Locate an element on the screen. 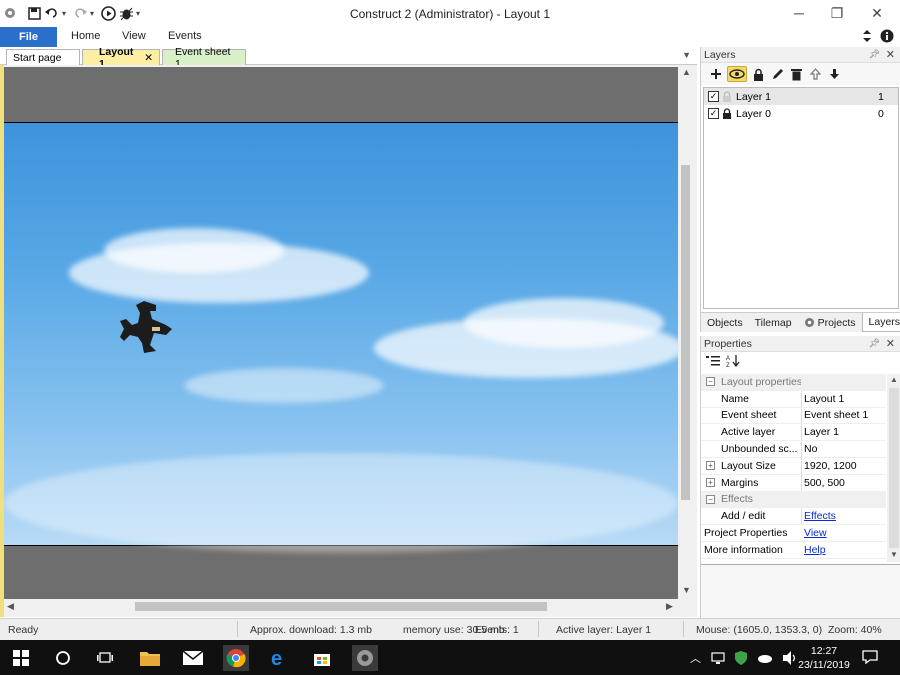  categorized-icon is located at coordinates (713, 362).